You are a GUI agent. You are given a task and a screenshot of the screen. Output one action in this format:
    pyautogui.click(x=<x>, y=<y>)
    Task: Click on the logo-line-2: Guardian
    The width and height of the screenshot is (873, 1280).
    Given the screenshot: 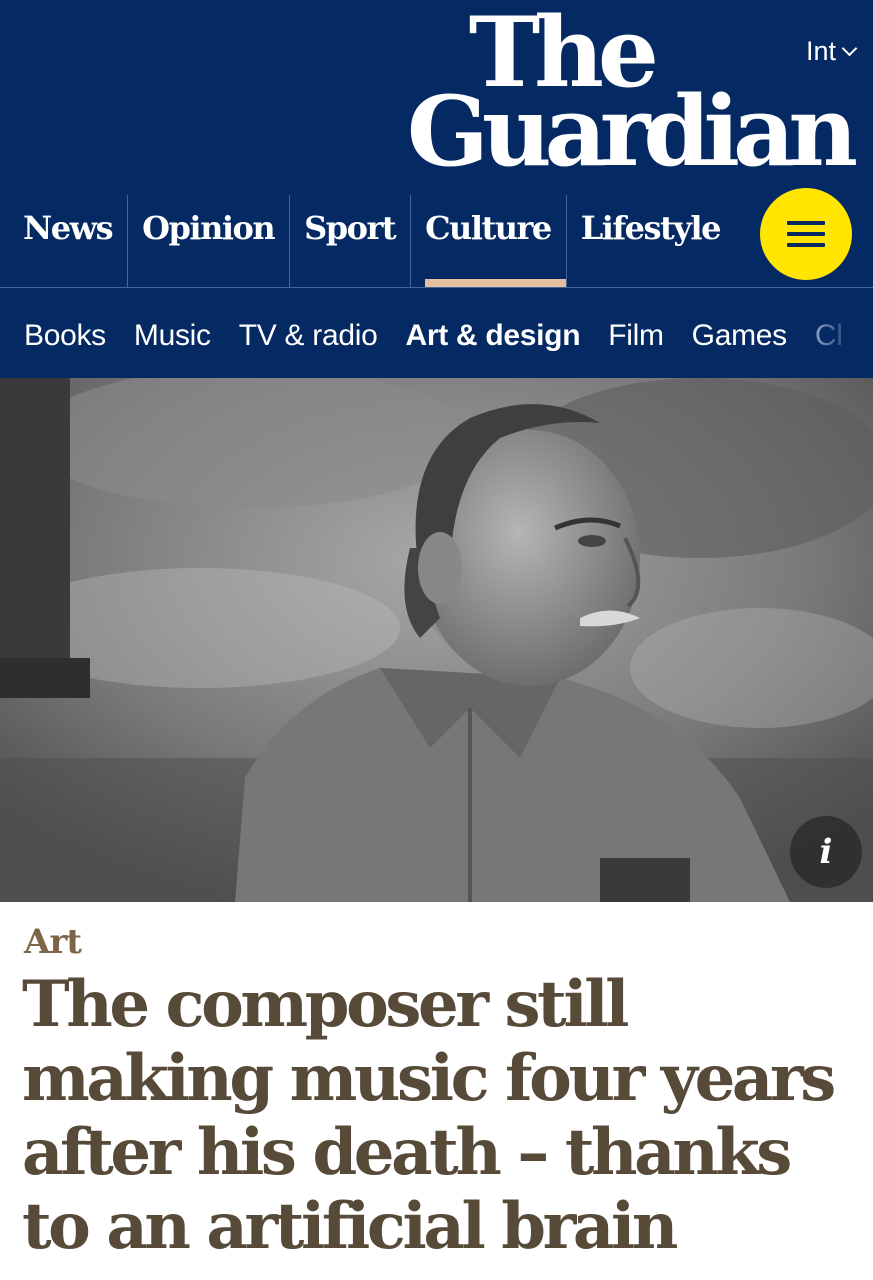 What is the action you would take?
    pyautogui.click(x=632, y=131)
    